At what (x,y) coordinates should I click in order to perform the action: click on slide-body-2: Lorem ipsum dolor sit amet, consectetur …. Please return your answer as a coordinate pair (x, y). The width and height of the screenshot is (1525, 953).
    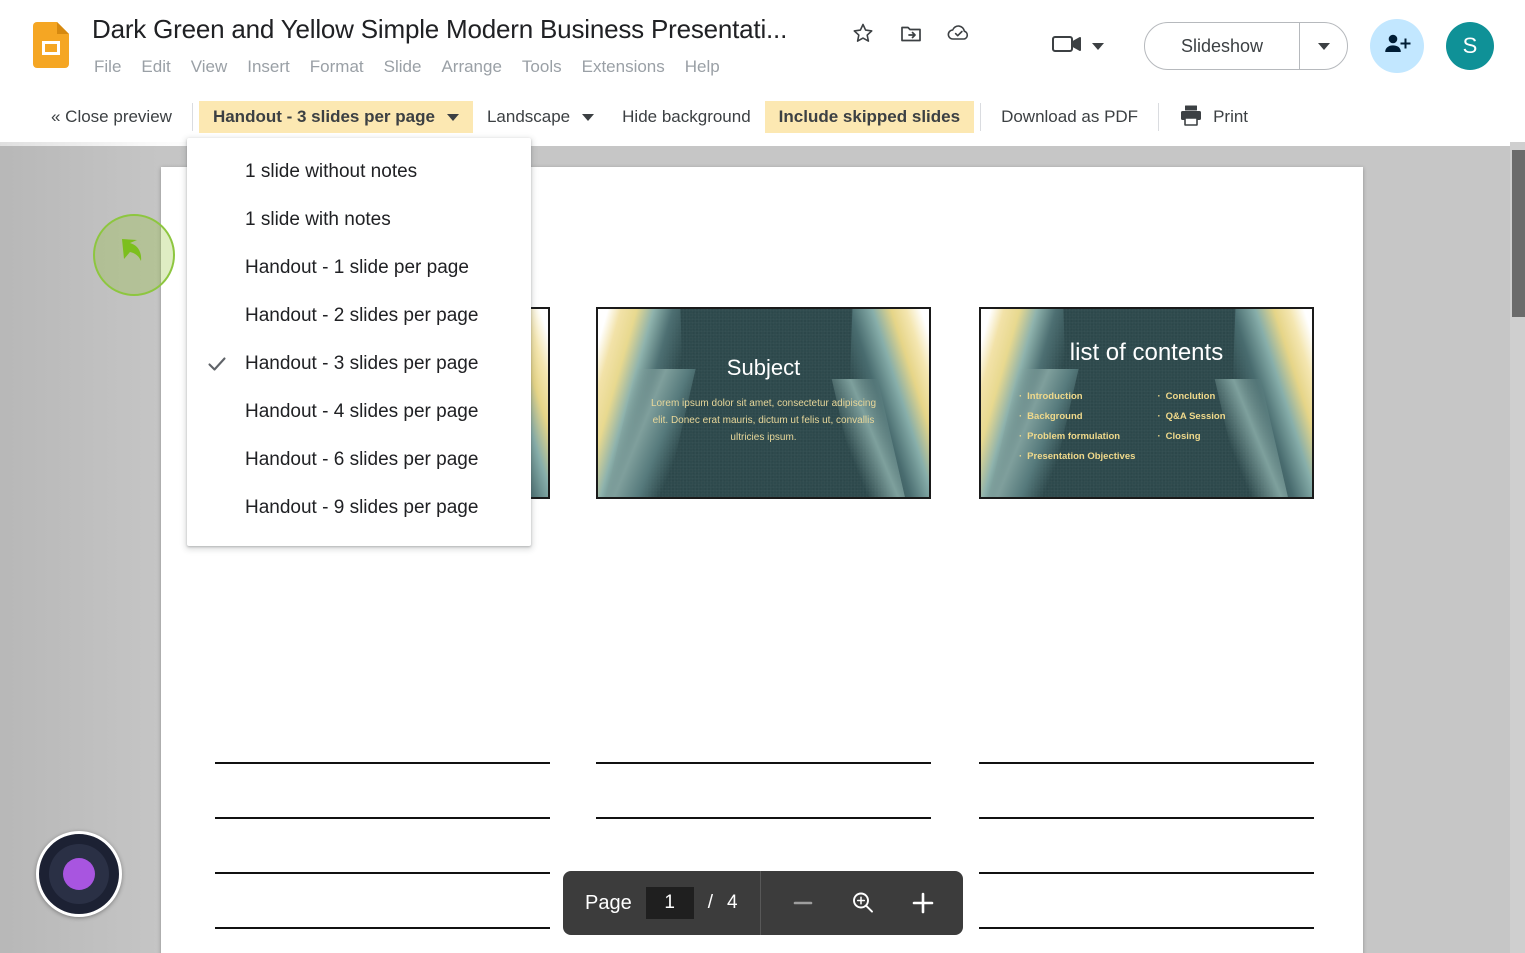
    Looking at the image, I should click on (763, 420).